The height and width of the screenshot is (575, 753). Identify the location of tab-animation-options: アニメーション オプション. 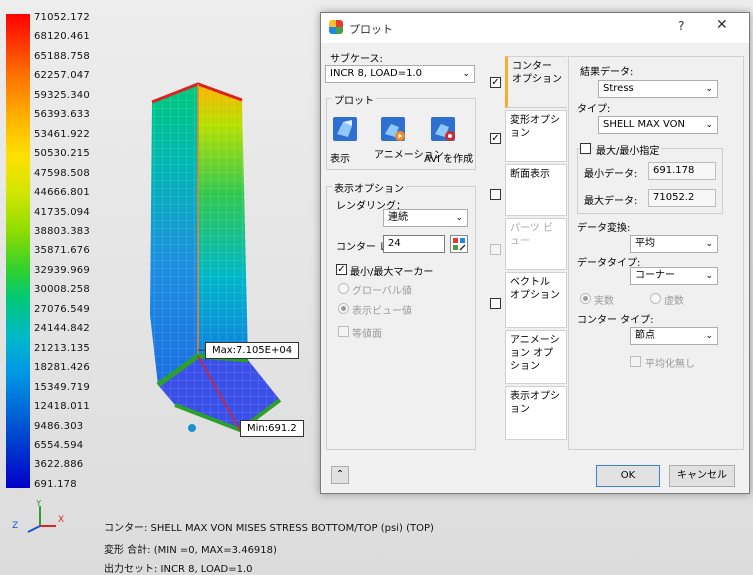
(536, 357).